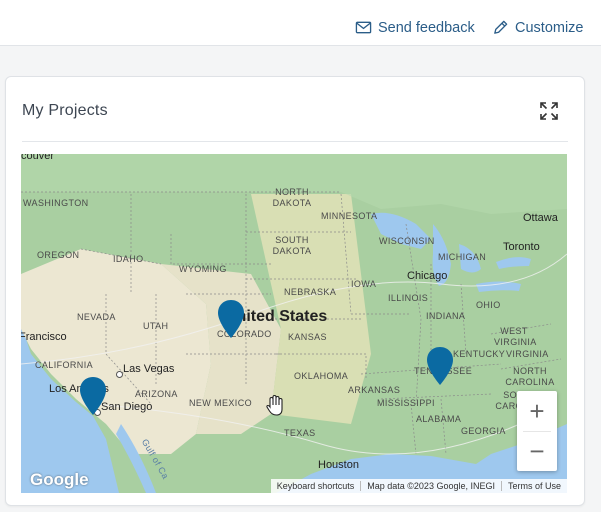 The width and height of the screenshot is (601, 512). Describe the element at coordinates (446, 316) in the screenshot. I see `state-label: INDIANA` at that location.